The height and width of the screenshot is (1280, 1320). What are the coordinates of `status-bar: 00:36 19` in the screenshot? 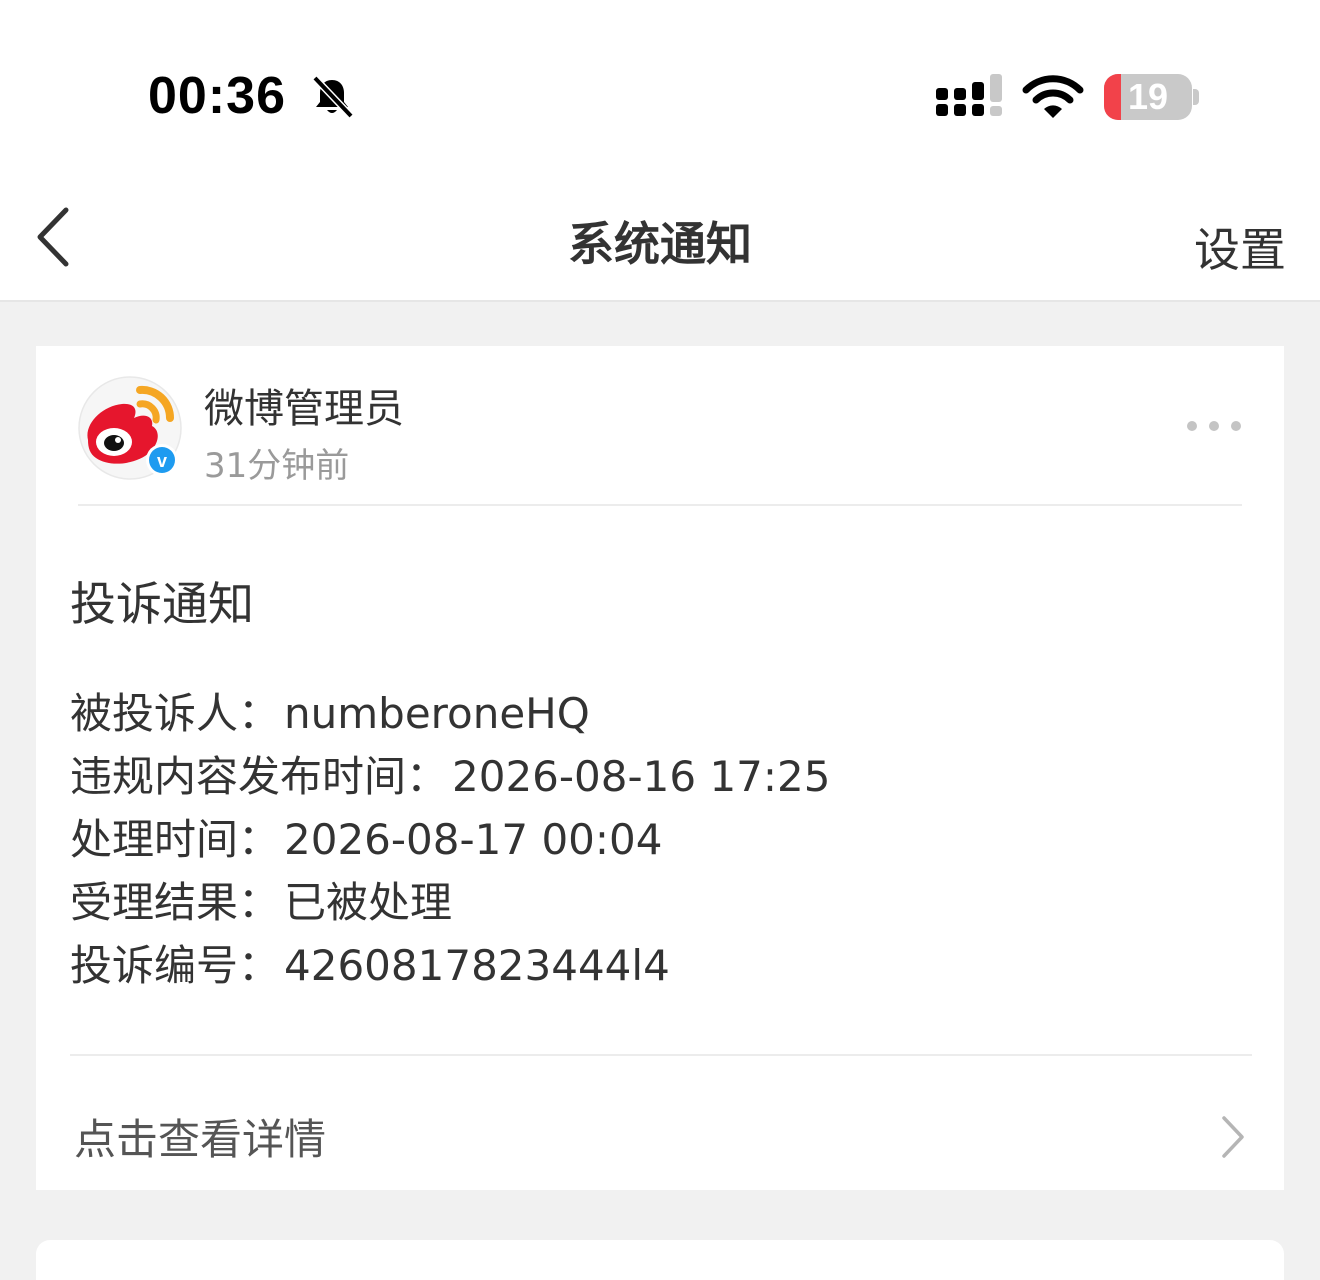 It's located at (660, 90).